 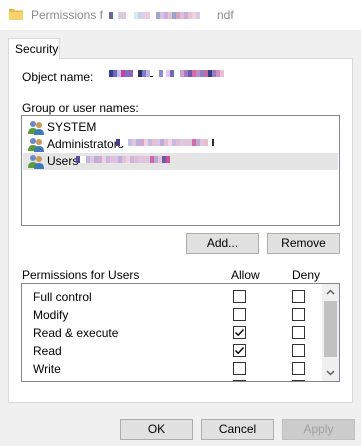 What do you see at coordinates (58, 77) in the screenshot?
I see `object-name-label: Object name:` at bounding box center [58, 77].